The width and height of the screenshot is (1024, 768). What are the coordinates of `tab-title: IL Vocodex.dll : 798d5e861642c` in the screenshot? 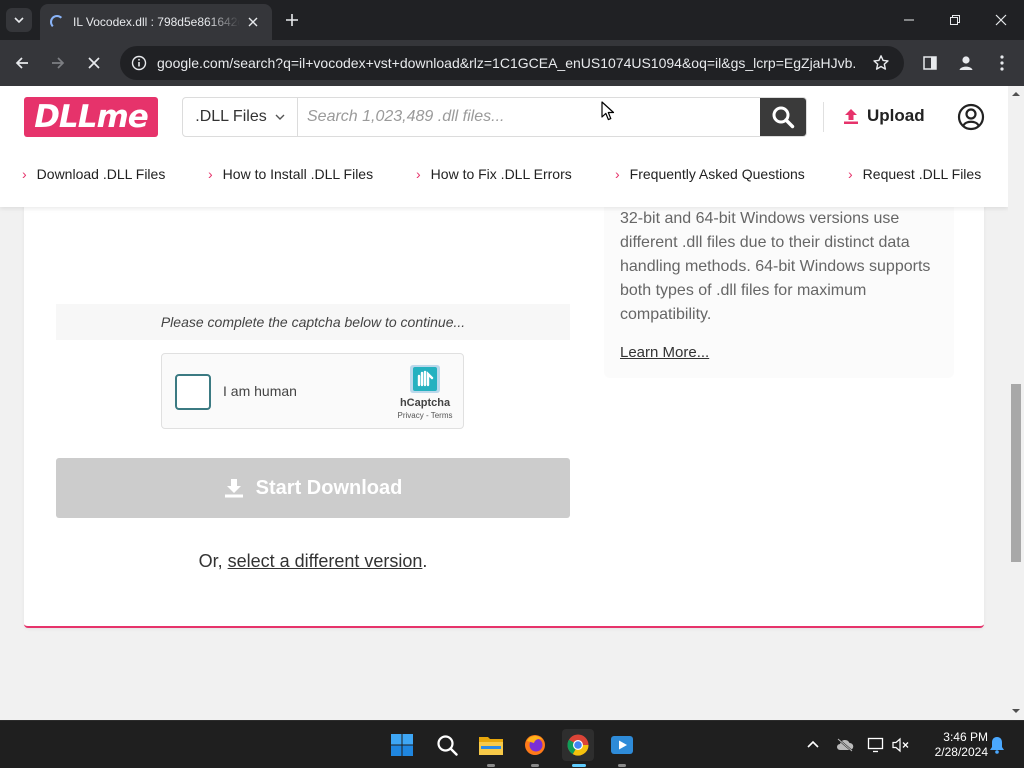 It's located at (156, 22).